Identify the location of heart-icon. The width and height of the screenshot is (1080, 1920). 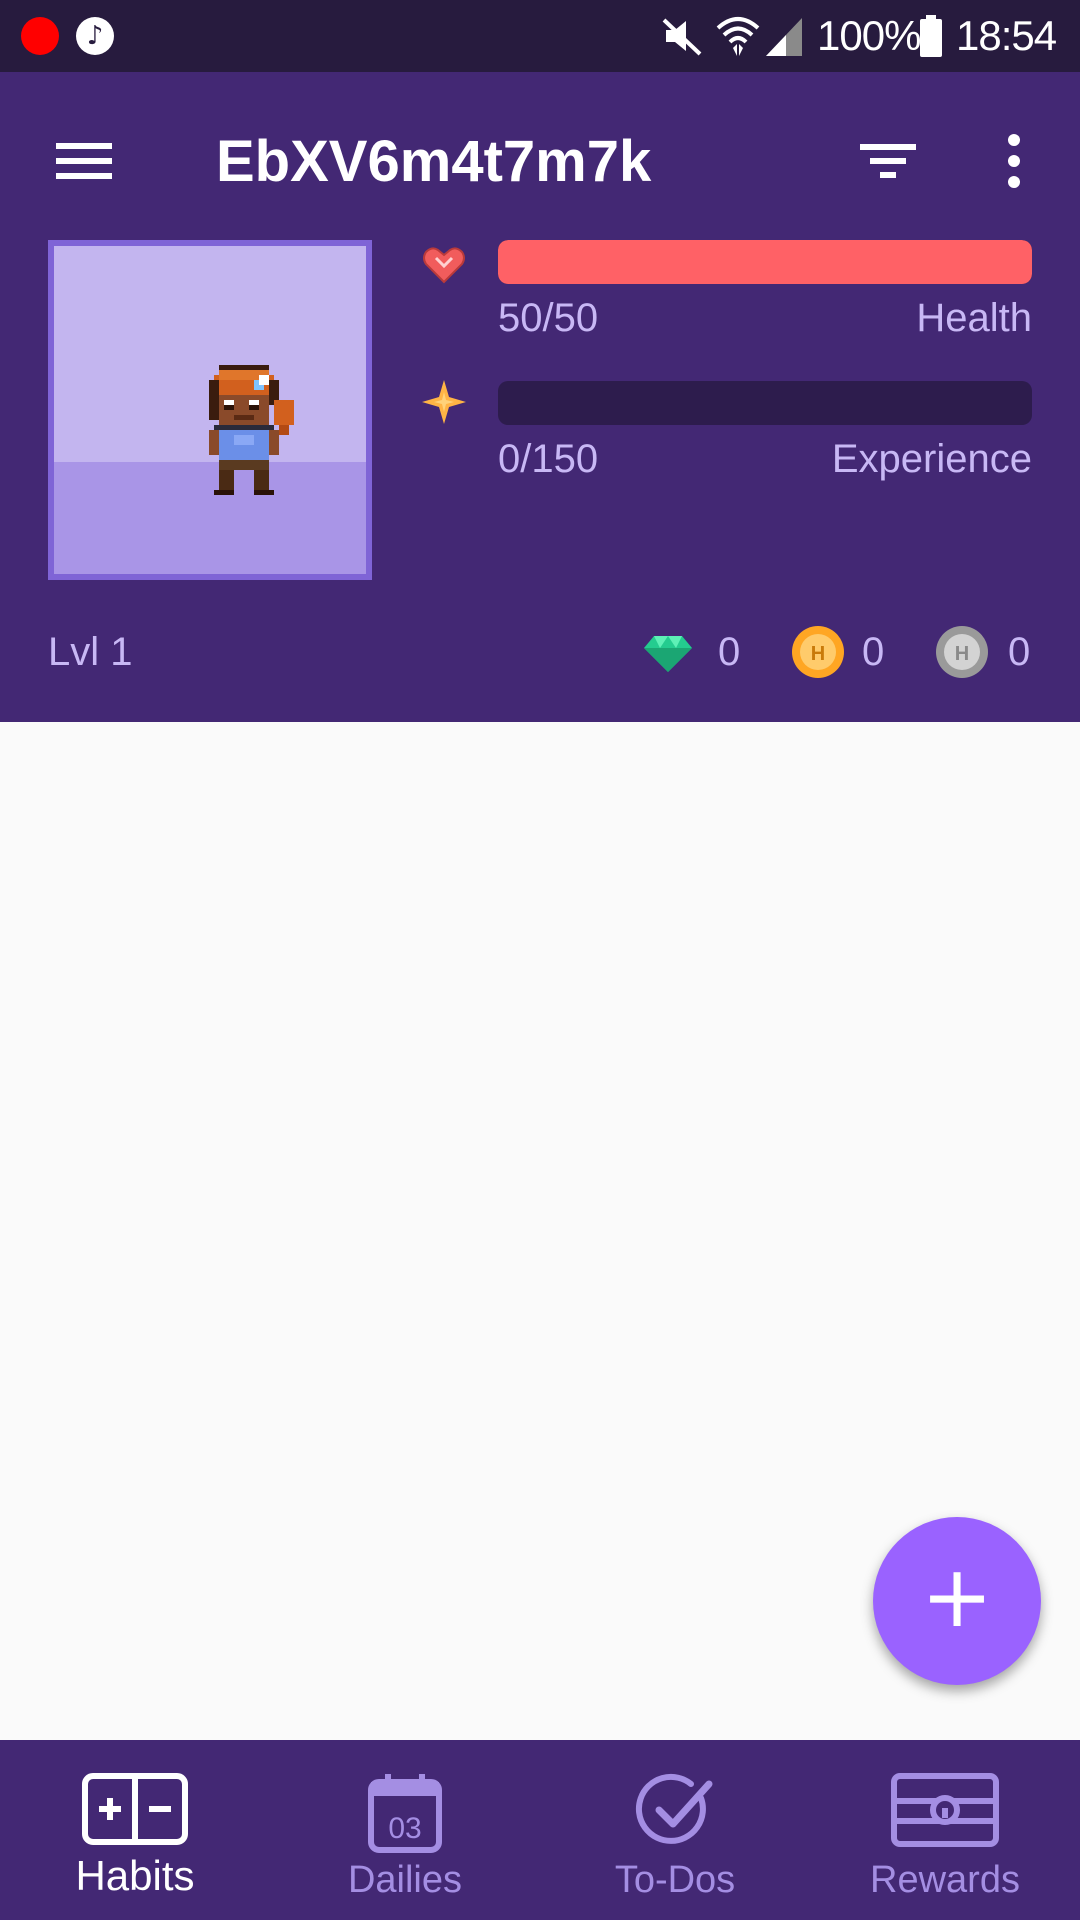
(444, 265).